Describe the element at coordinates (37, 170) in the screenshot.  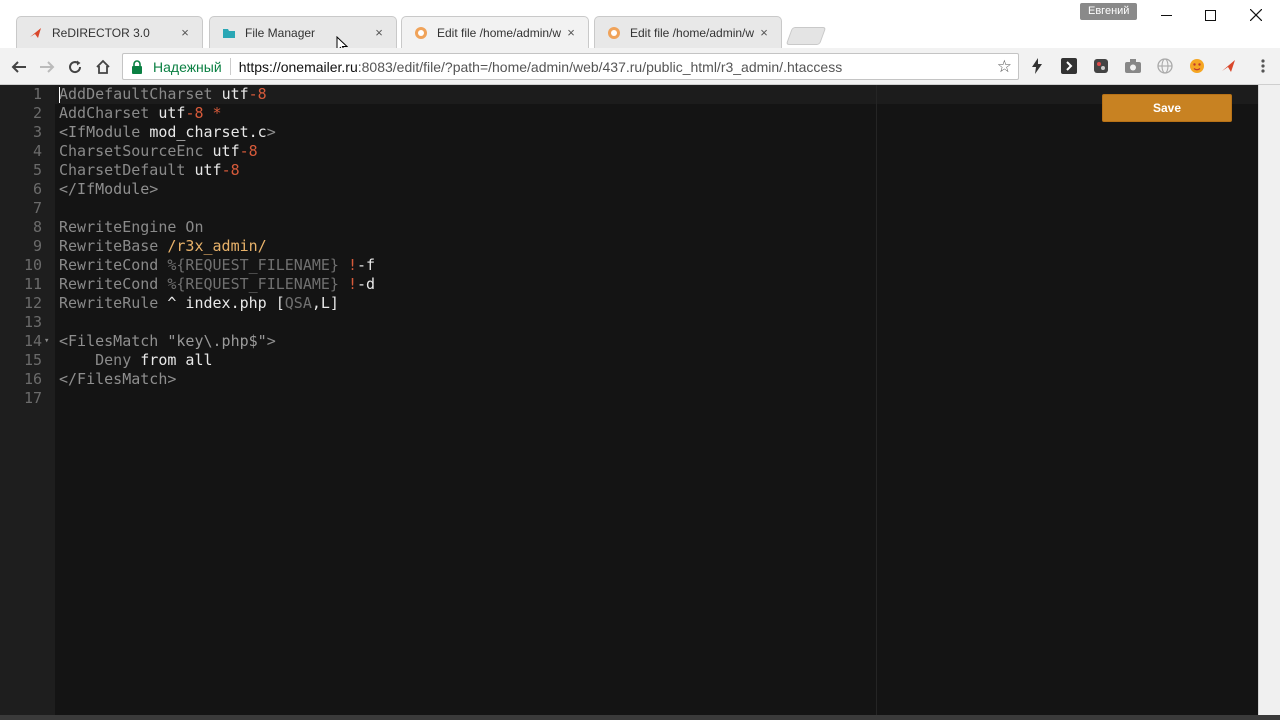
I see `line-number: 5` at that location.